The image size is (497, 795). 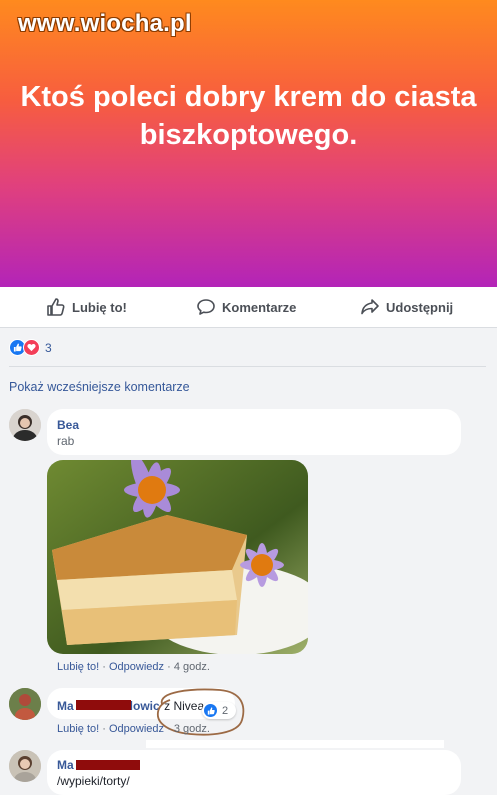 I want to click on comment-button: Komentarze, so click(x=246, y=307).